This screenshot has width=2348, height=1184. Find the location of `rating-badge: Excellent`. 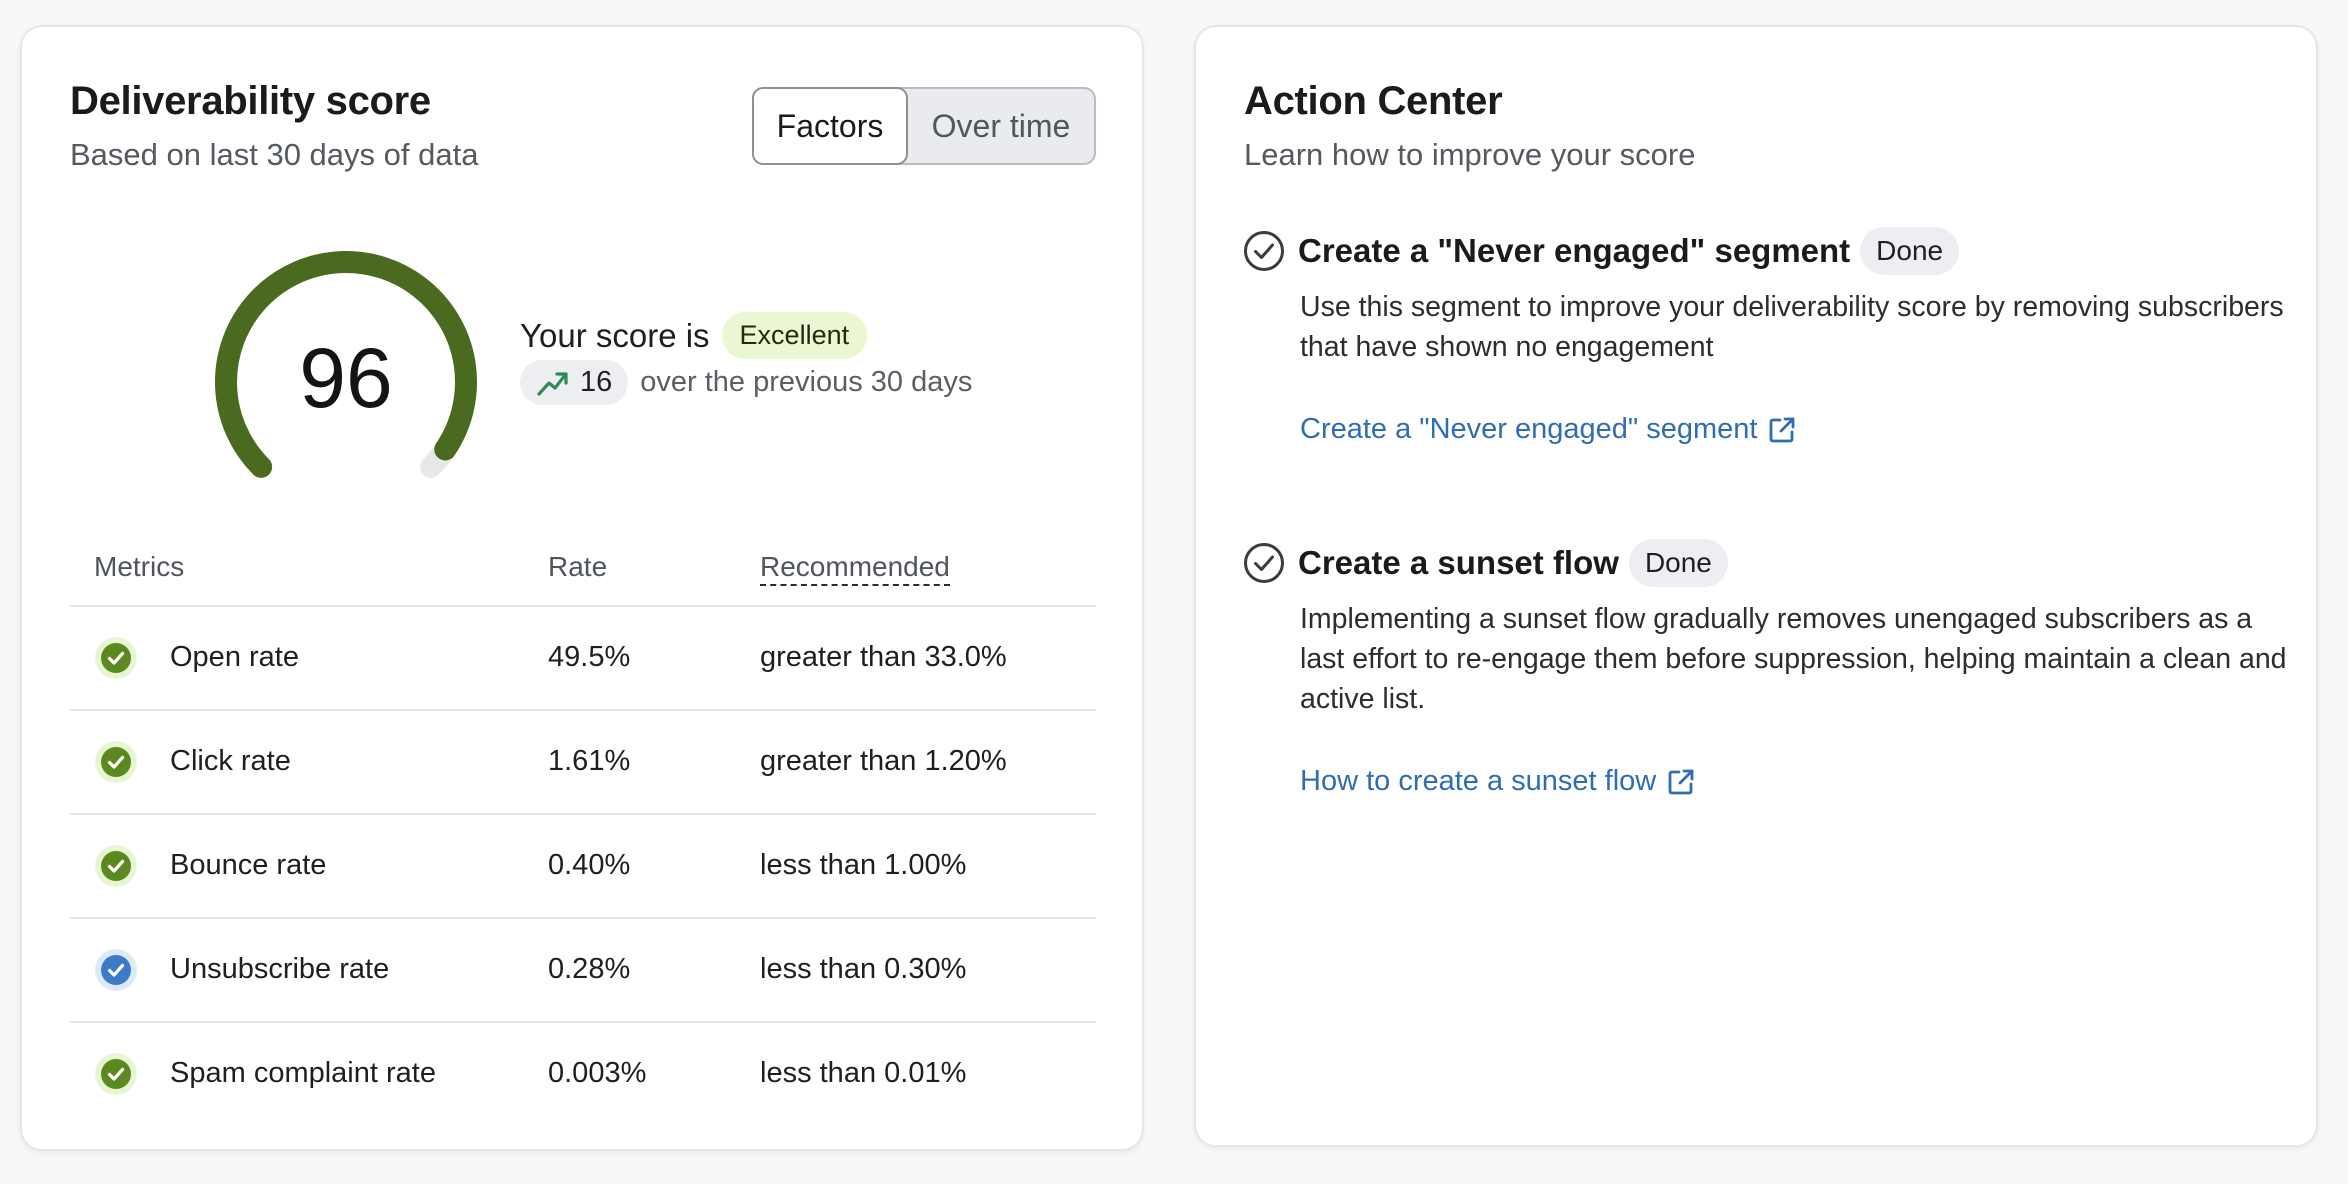

rating-badge: Excellent is located at coordinates (794, 335).